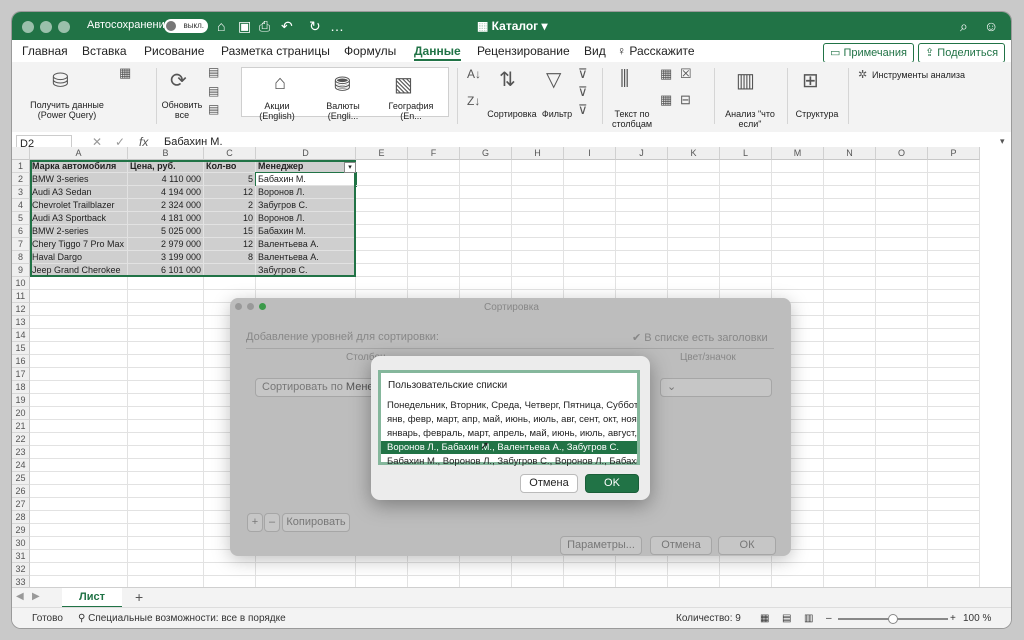 The width and height of the screenshot is (1024, 640). What do you see at coordinates (507, 79) in the screenshot?
I see `sort-icon: ⇅` at bounding box center [507, 79].